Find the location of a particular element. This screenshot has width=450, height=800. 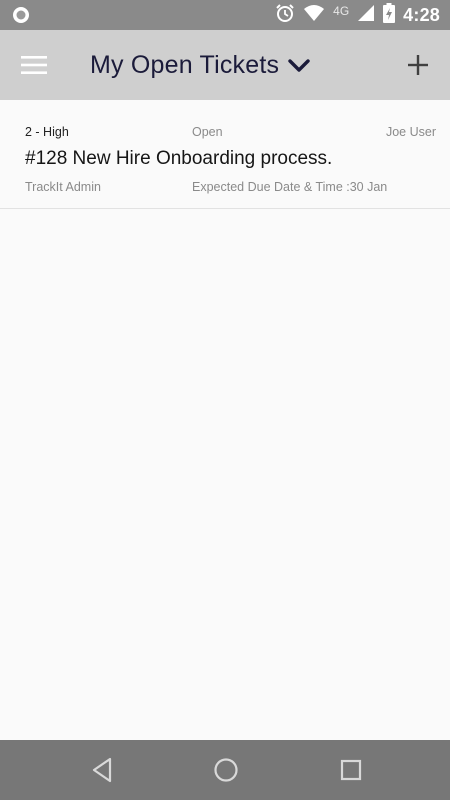

status-icons: 4G 4:28 is located at coordinates (357, 15).